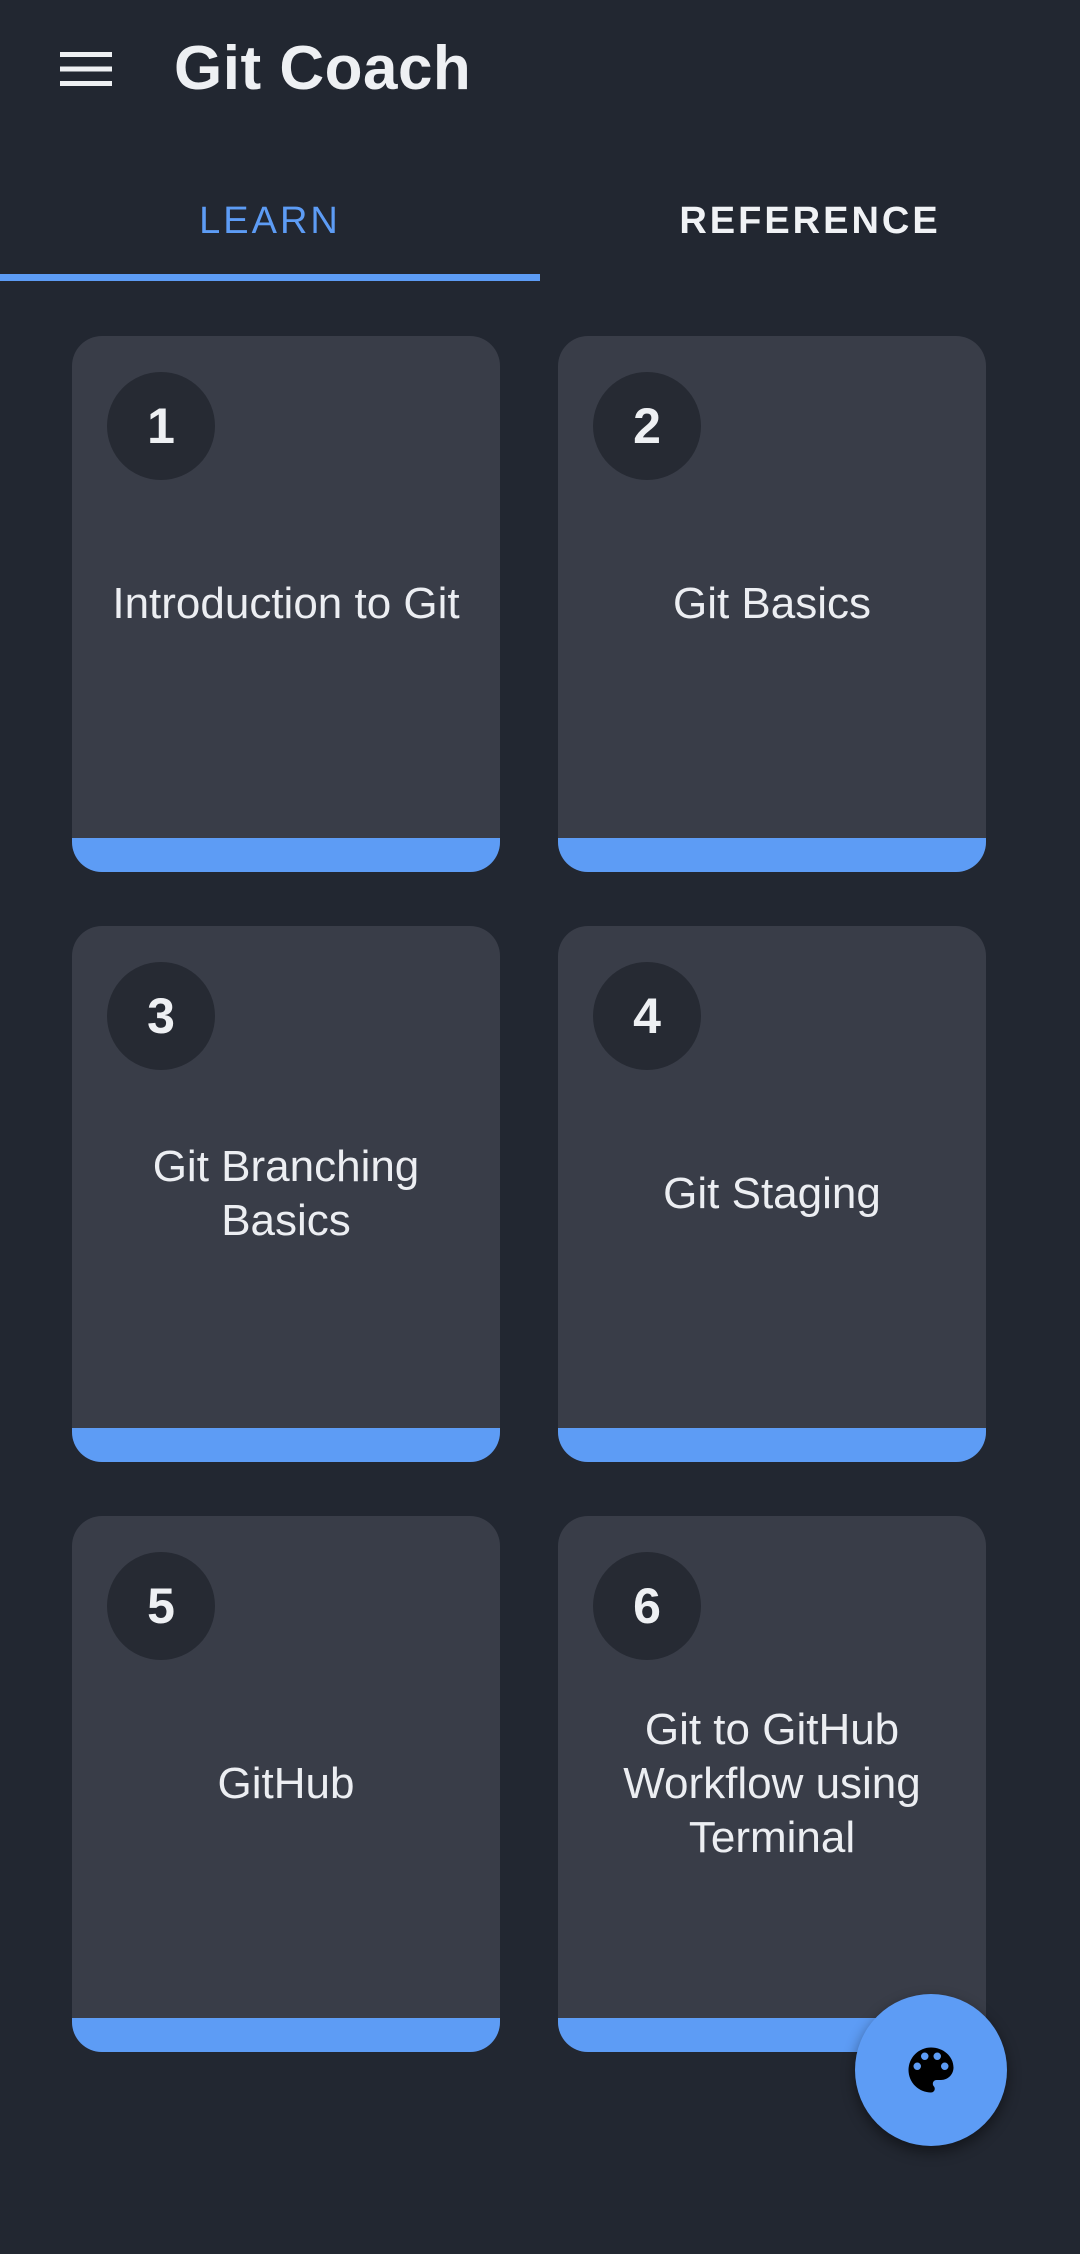 The width and height of the screenshot is (1080, 2254). I want to click on tab-reference: REFERENCE, so click(810, 221).